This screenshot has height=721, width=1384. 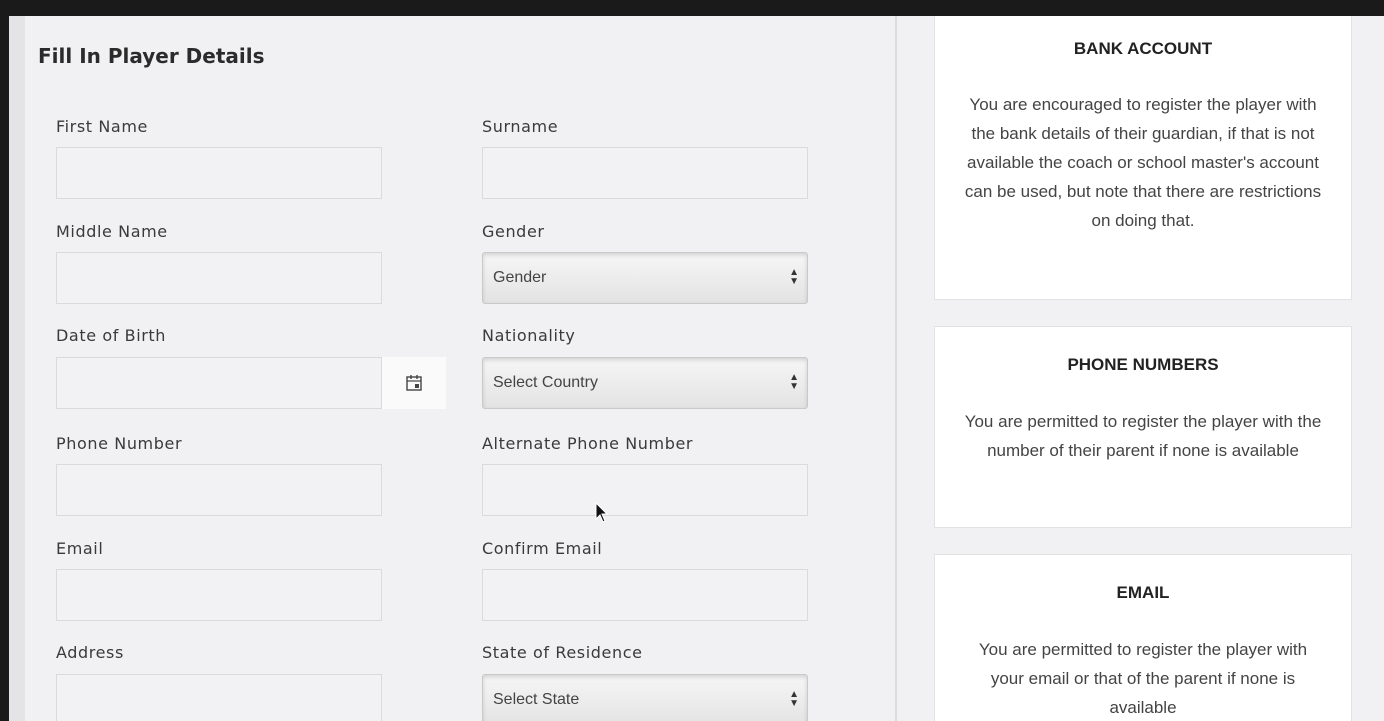 What do you see at coordinates (151, 56) in the screenshot?
I see `form-title: Fill In Player Details` at bounding box center [151, 56].